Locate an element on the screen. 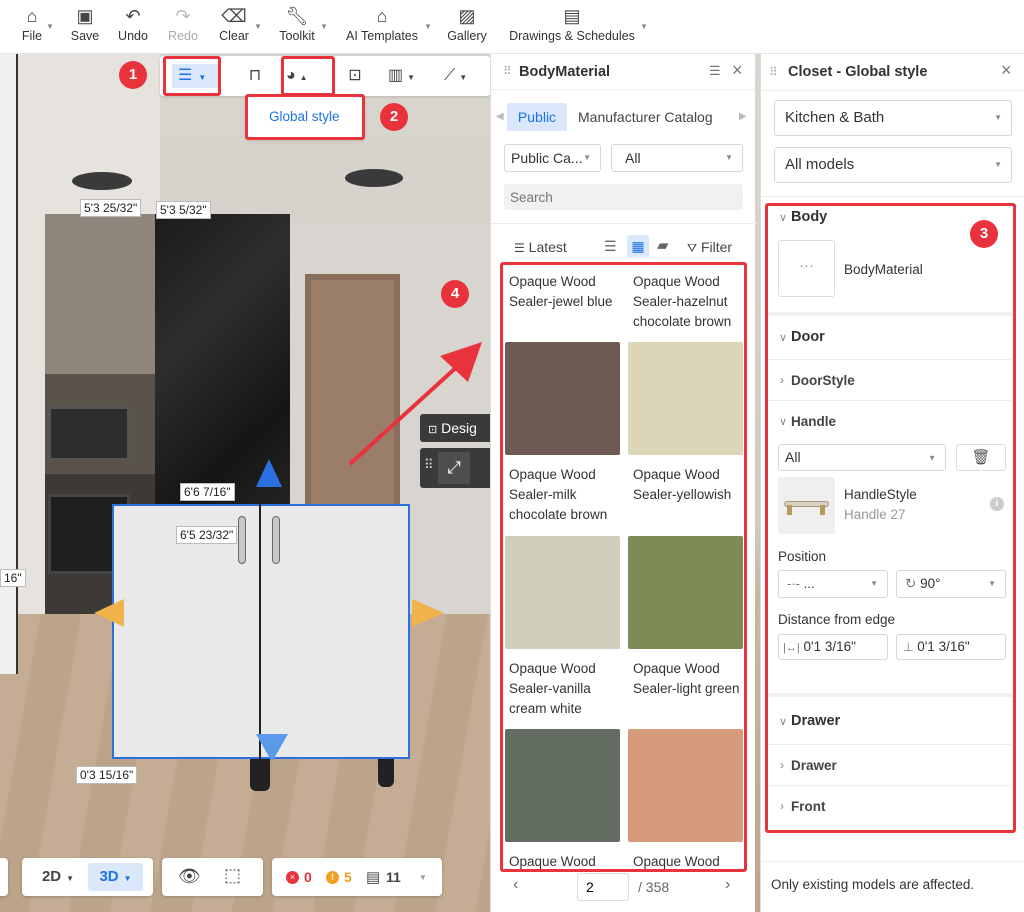 This screenshot has height=912, width=1024. list-view-icon: ☰ is located at coordinates (610, 246).